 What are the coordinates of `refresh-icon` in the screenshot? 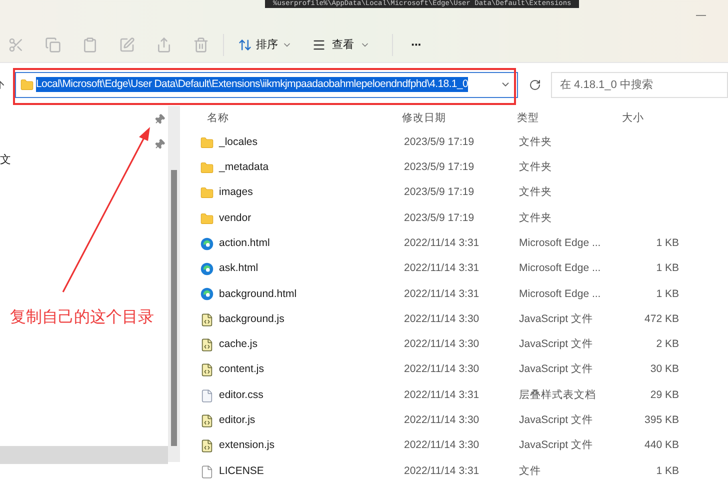 It's located at (535, 84).